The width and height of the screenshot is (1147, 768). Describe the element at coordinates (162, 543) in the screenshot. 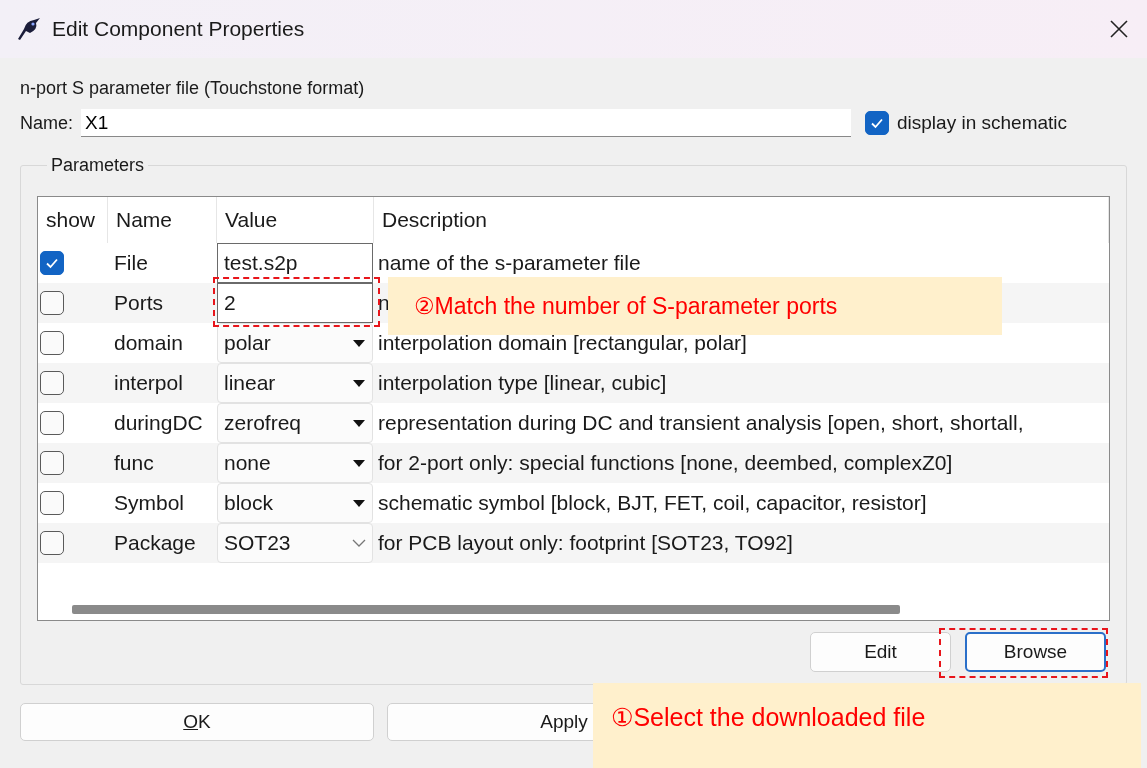

I see `table-cell: Package` at that location.